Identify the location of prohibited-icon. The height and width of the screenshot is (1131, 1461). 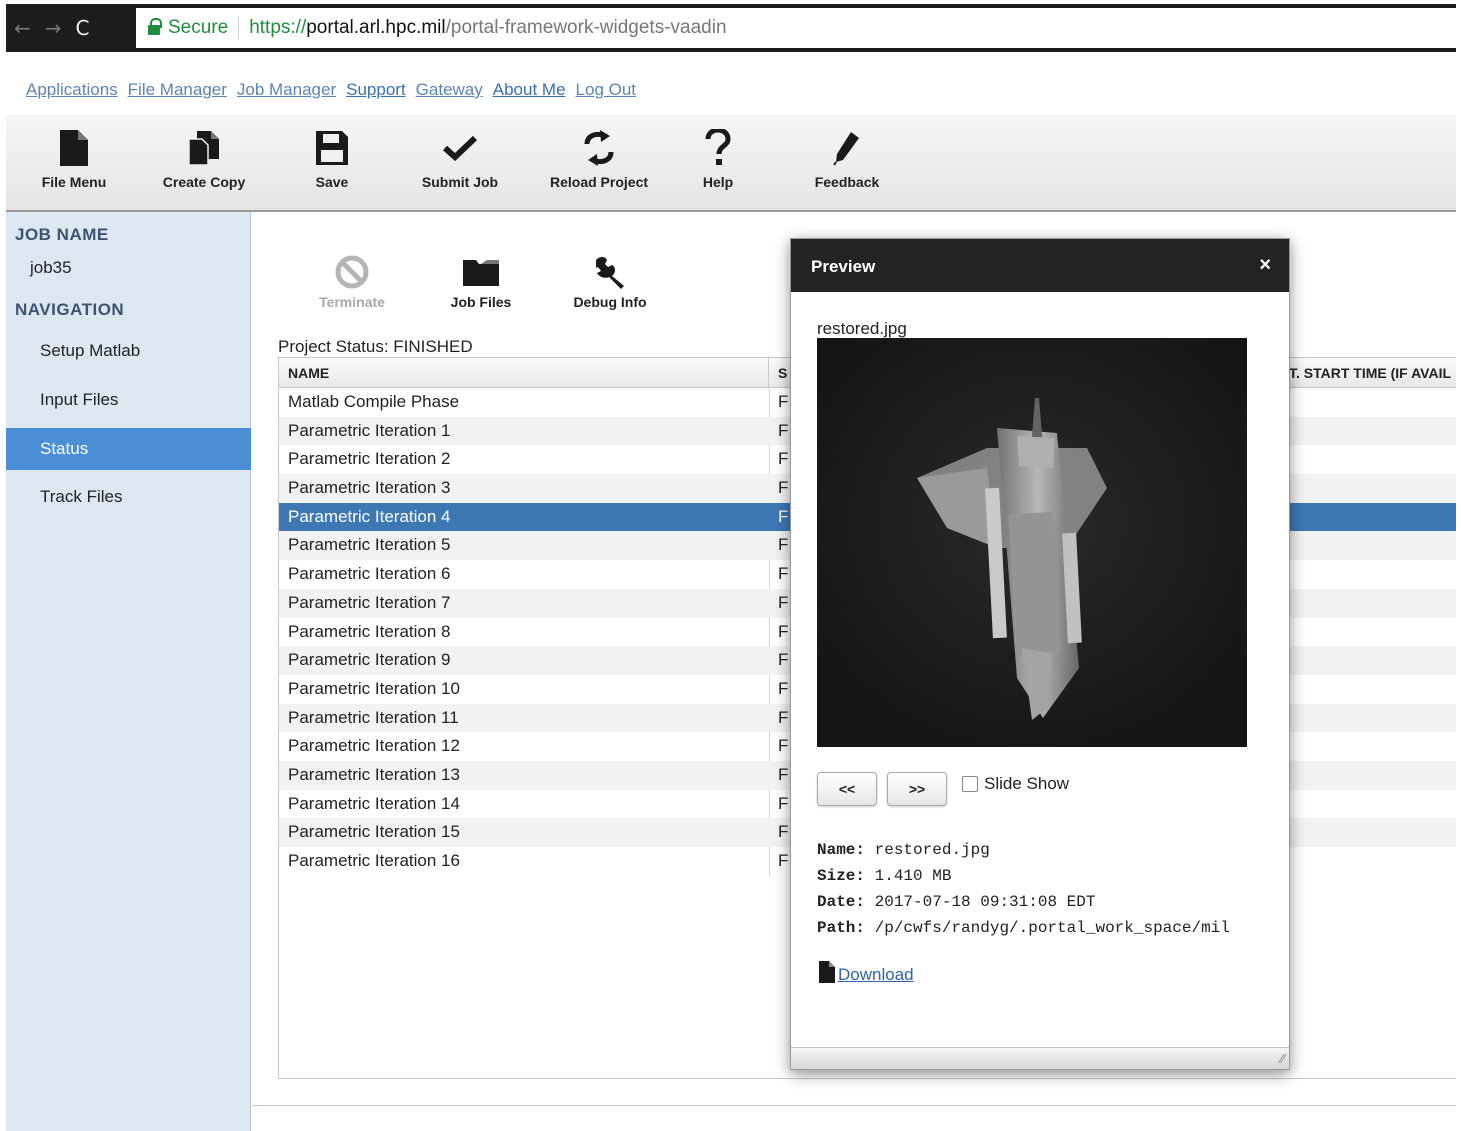
(352, 272).